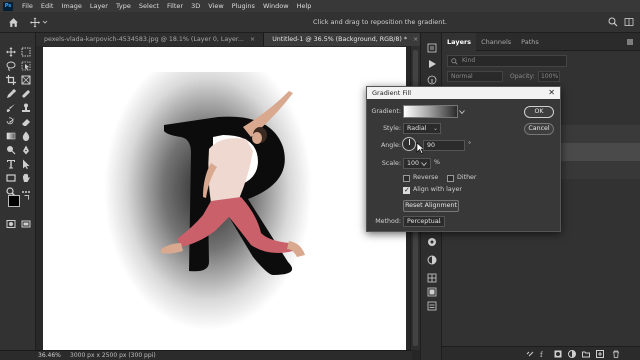  What do you see at coordinates (439, 221) in the screenshot?
I see `chevron-down-icon: ⌄` at bounding box center [439, 221].